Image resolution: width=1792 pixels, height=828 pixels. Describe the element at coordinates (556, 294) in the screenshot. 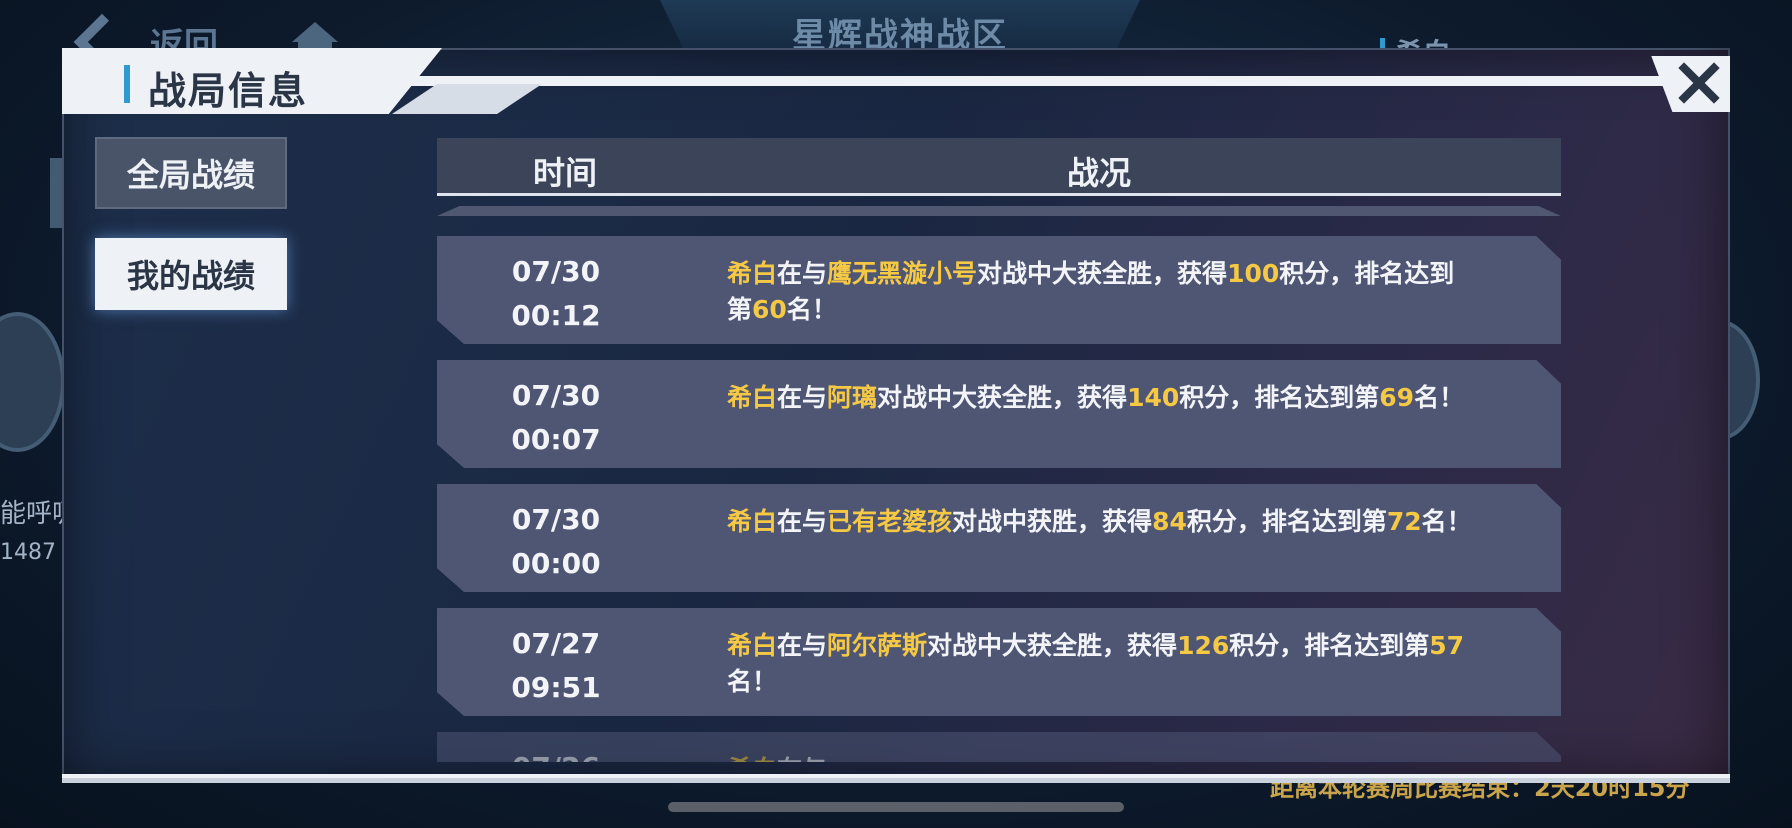

I see `row-datetime: 07/30 00:12` at that location.